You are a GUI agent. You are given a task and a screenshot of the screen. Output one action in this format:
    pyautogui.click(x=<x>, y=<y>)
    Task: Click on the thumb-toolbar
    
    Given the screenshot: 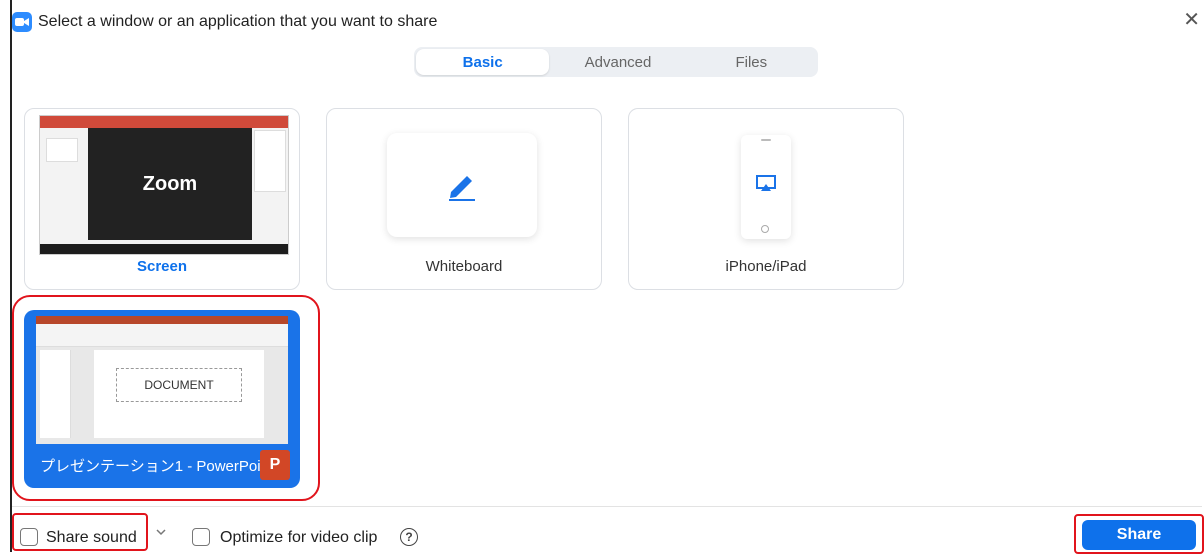 What is the action you would take?
    pyautogui.click(x=162, y=335)
    